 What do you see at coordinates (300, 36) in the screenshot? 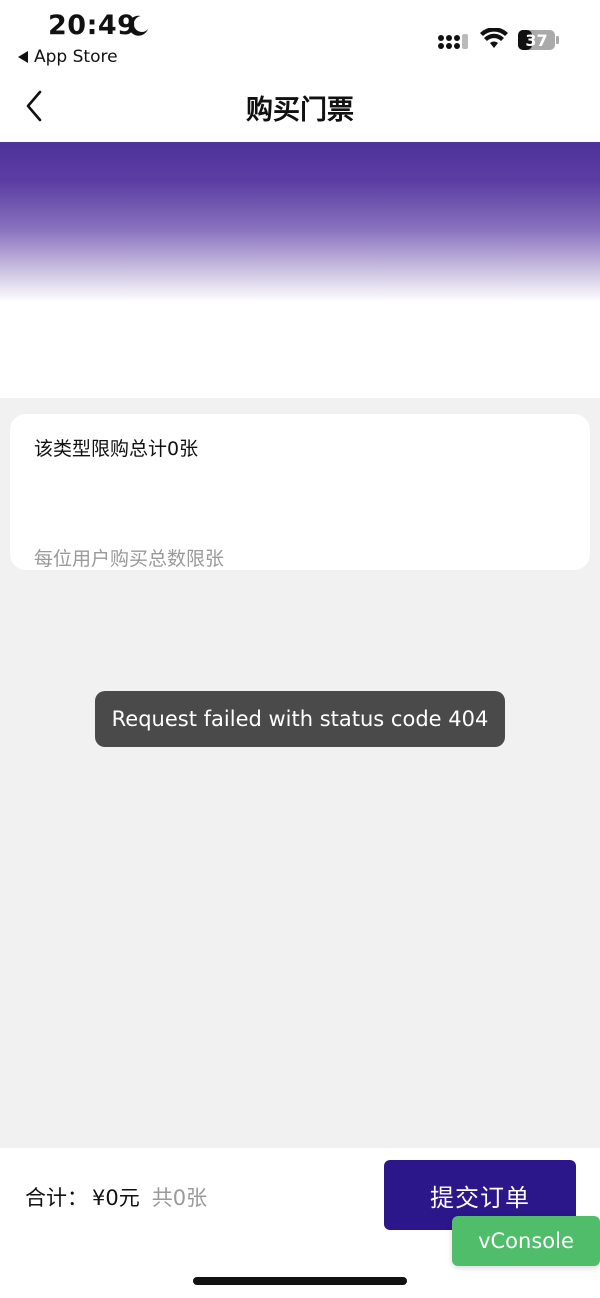
I see `status-bar: 20:49 App Store 37` at bounding box center [300, 36].